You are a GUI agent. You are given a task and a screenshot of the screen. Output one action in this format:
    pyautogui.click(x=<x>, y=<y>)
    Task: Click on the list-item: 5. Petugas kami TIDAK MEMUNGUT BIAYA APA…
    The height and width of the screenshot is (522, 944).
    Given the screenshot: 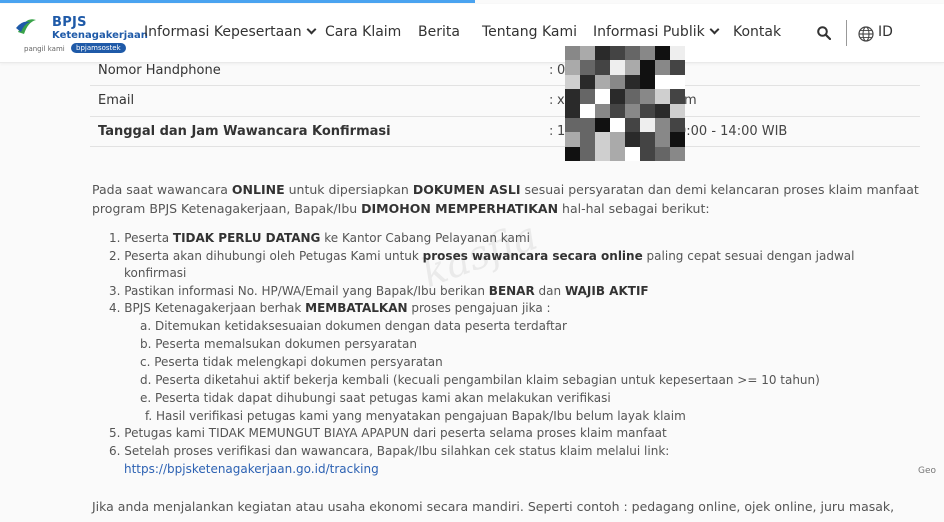 What is the action you would take?
    pyautogui.click(x=388, y=433)
    